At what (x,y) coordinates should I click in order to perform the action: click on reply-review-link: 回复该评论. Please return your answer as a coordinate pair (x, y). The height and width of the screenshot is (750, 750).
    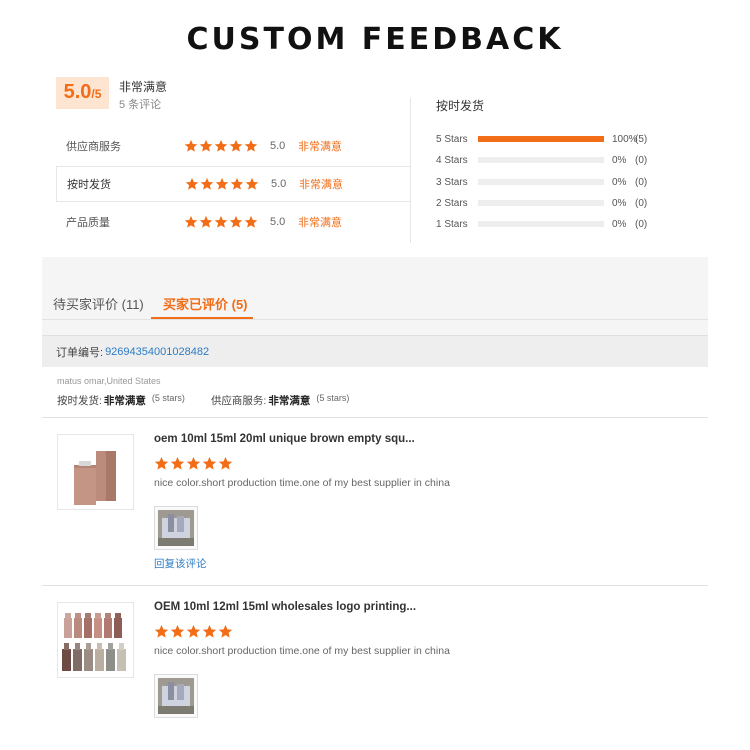
    Looking at the image, I should click on (180, 563).